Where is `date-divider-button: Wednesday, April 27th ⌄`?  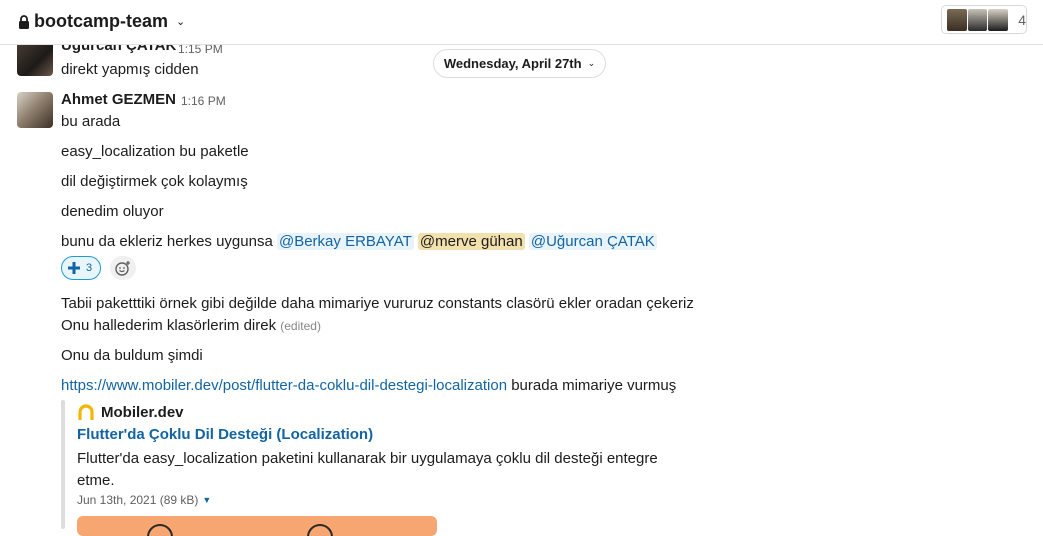 date-divider-button: Wednesday, April 27th ⌄ is located at coordinates (519, 63).